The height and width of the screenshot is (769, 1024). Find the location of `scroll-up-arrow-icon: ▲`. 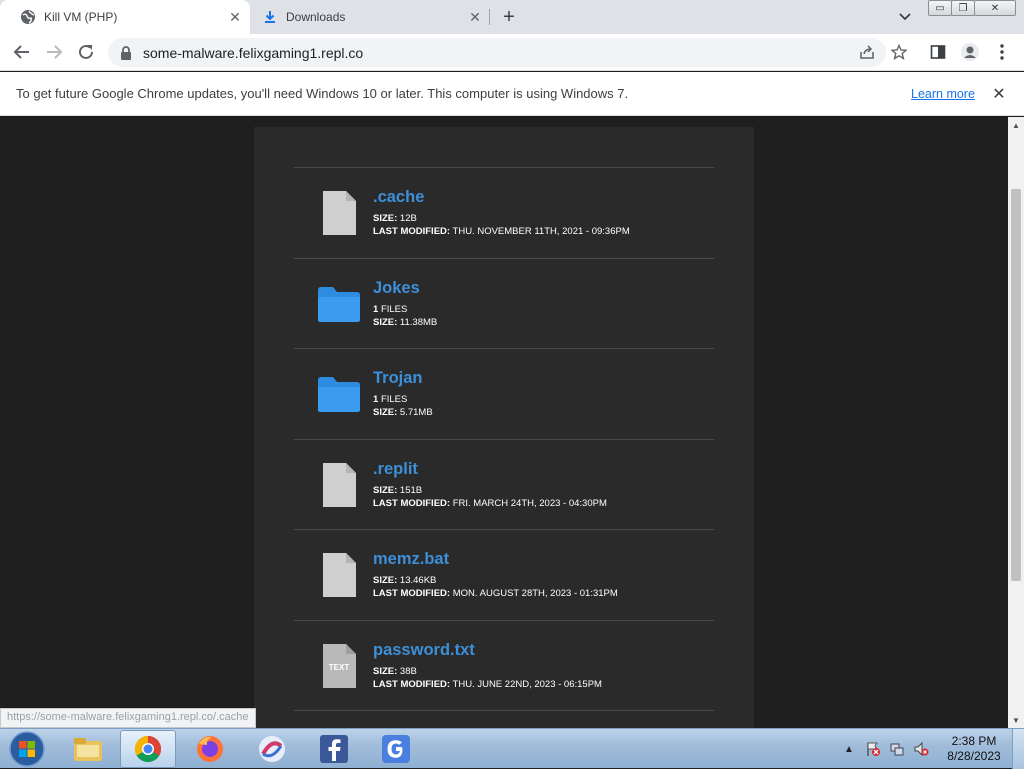

scroll-up-arrow-icon: ▲ is located at coordinates (1016, 125).